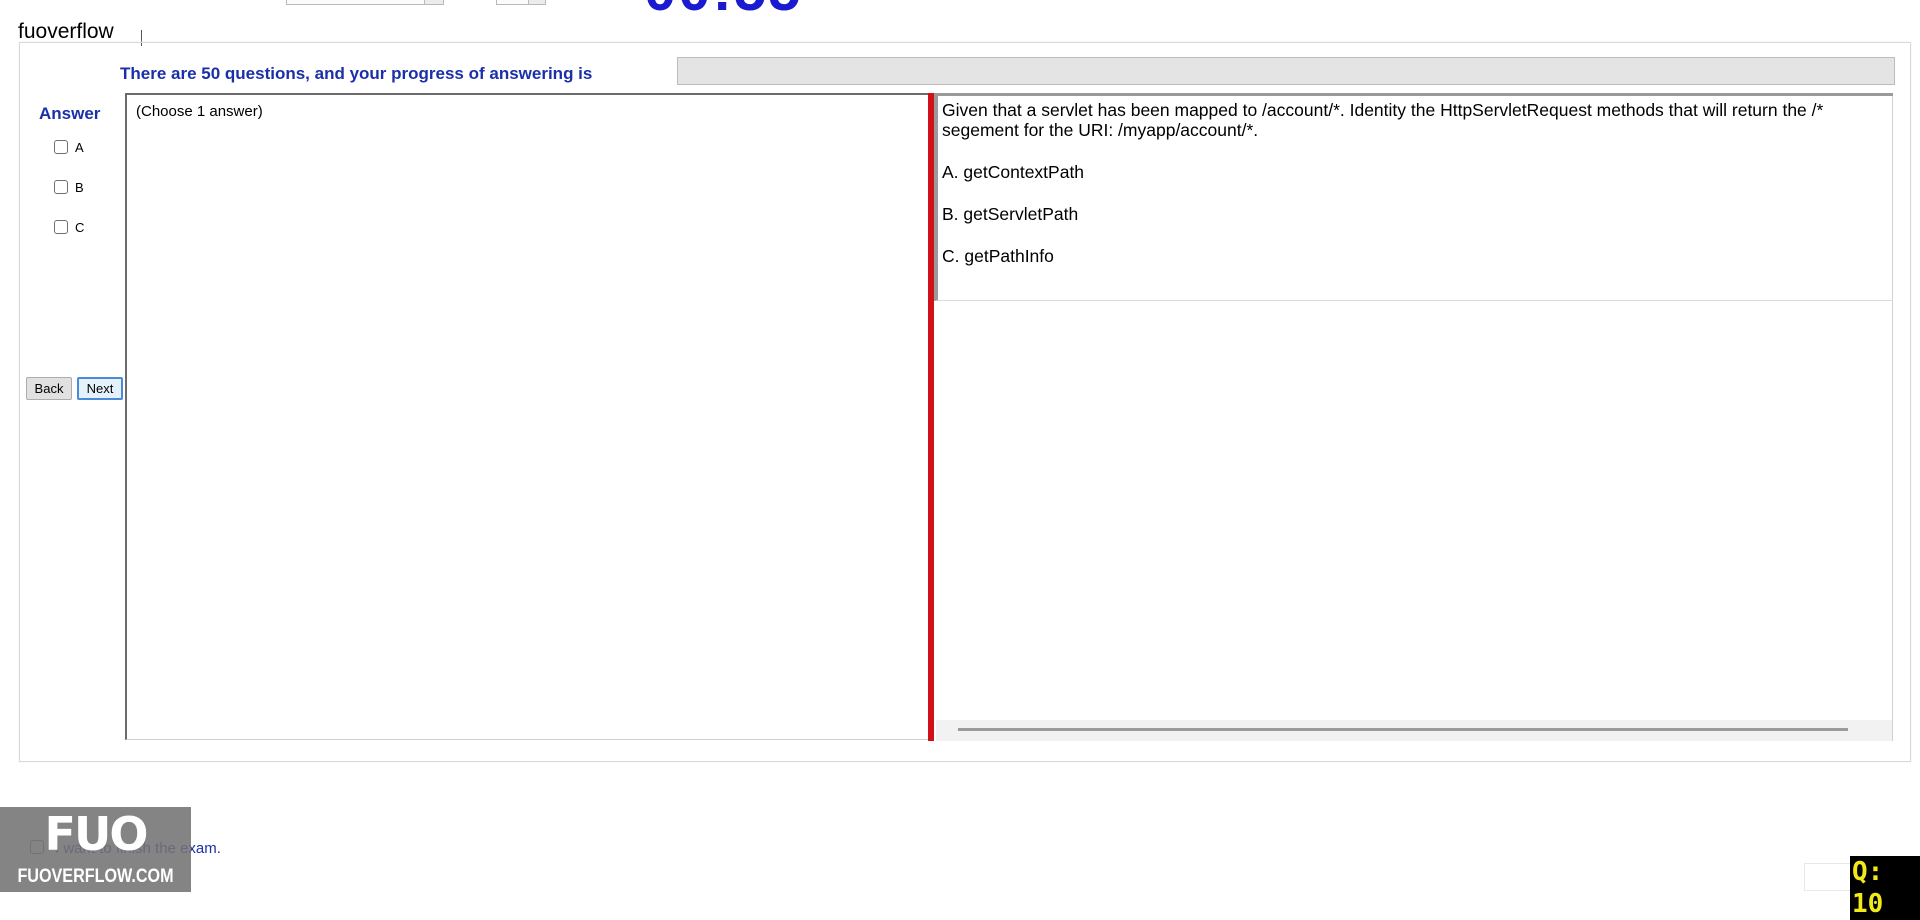 Image resolution: width=1920 pixels, height=920 pixels. What do you see at coordinates (1013, 172) in the screenshot?
I see `question-option-a: A. getContextPath` at bounding box center [1013, 172].